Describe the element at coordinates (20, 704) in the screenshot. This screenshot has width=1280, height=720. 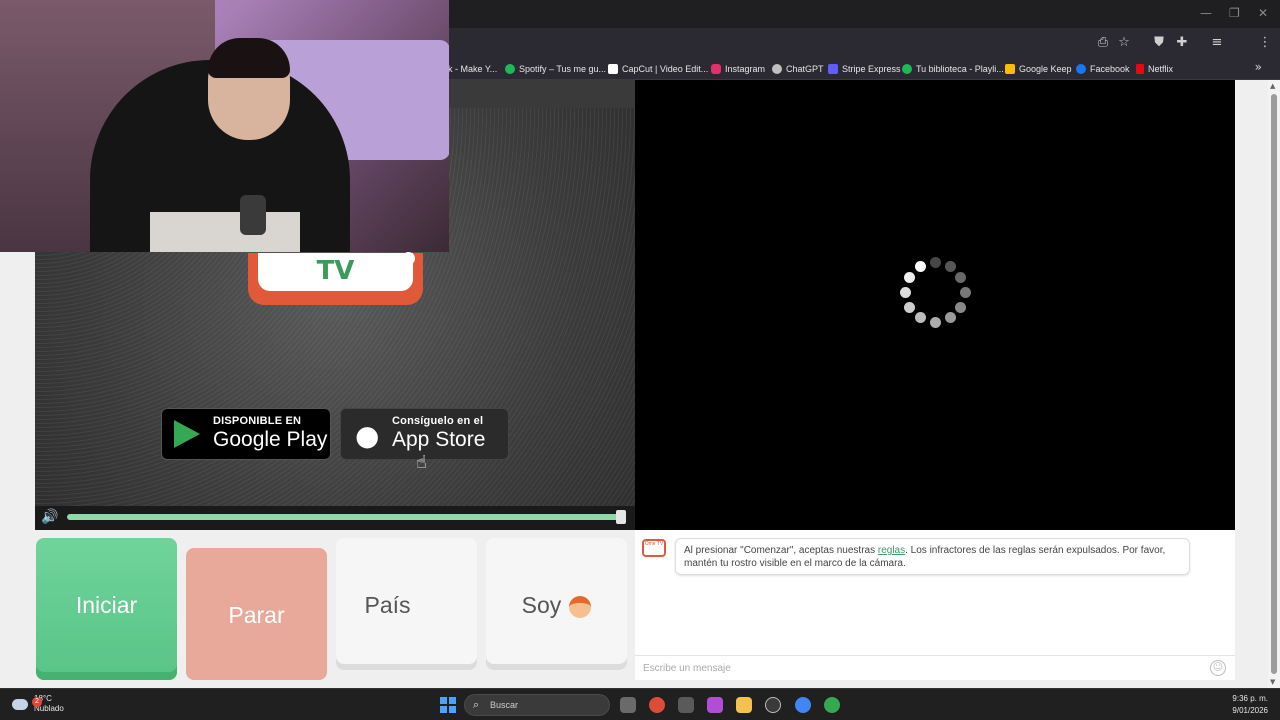
I see `cloud-icon` at that location.